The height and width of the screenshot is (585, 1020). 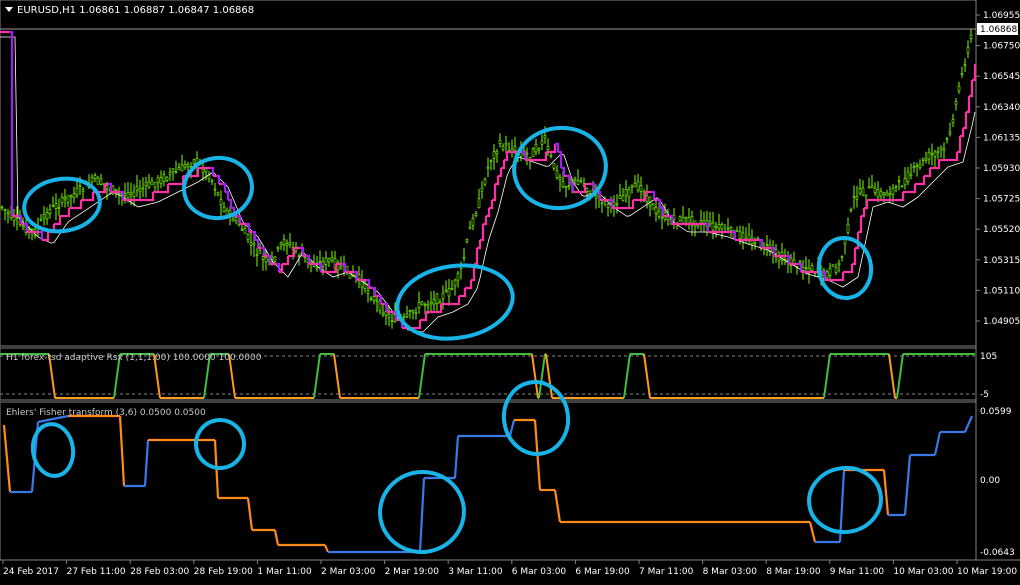 I want to click on triangle-down-icon, so click(x=9, y=9).